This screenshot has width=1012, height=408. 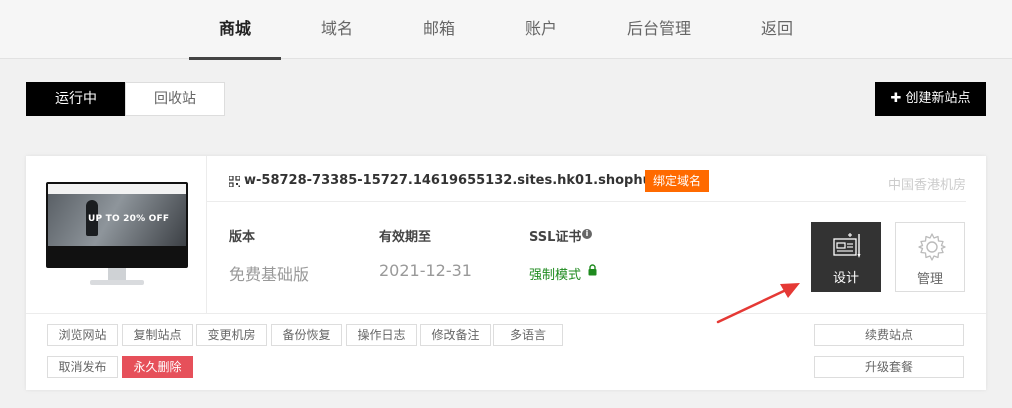 I want to click on bind-domain-button: 绑定域名, so click(x=677, y=181).